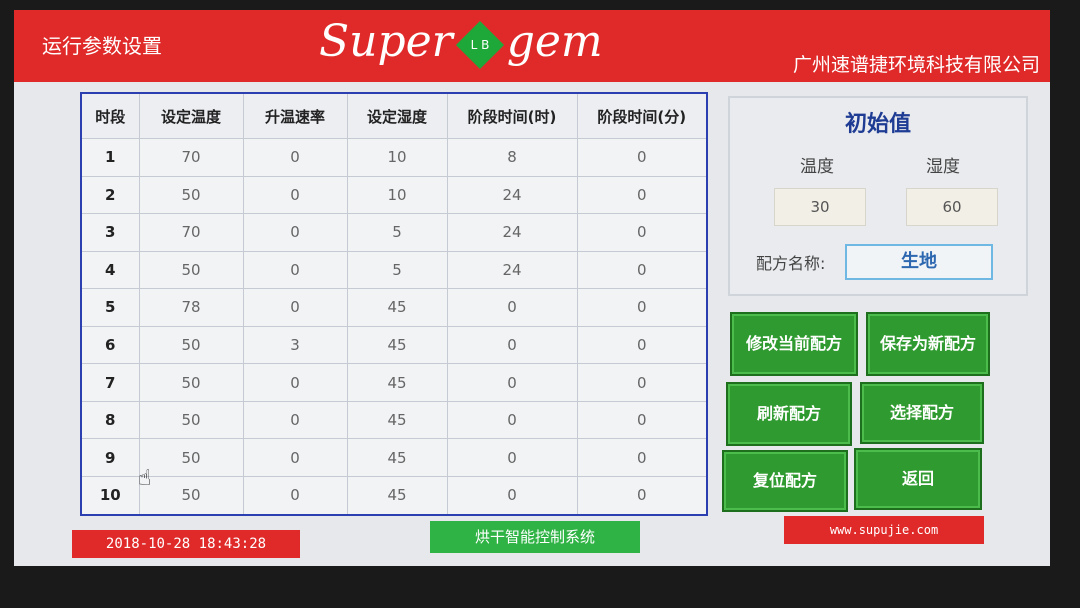  I want to click on brand-text-left: Super, so click(386, 41).